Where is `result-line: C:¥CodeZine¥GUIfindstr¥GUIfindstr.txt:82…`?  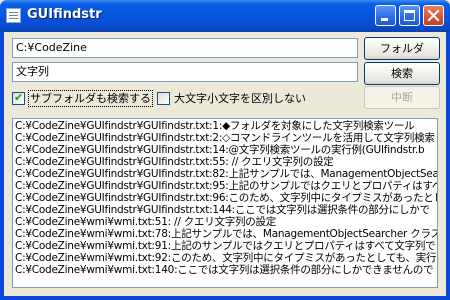 result-line: C:¥CodeZine¥GUIfindstr¥GUIfindstr.txt:82… is located at coordinates (226, 174).